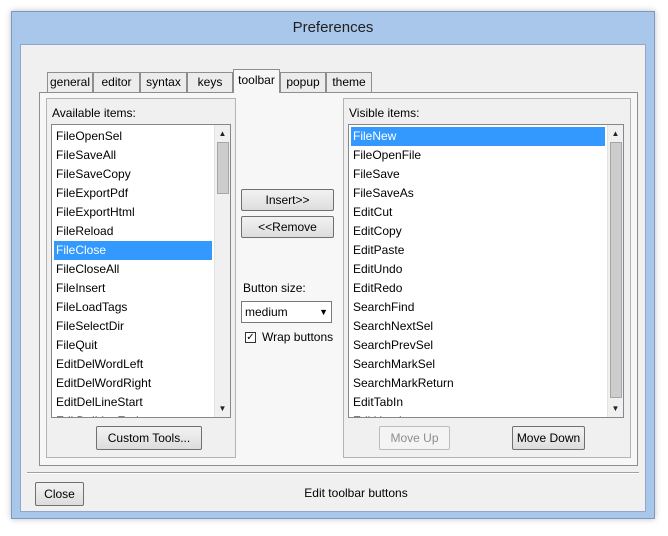  What do you see at coordinates (266, 312) in the screenshot?
I see `button-size-value: medium` at bounding box center [266, 312].